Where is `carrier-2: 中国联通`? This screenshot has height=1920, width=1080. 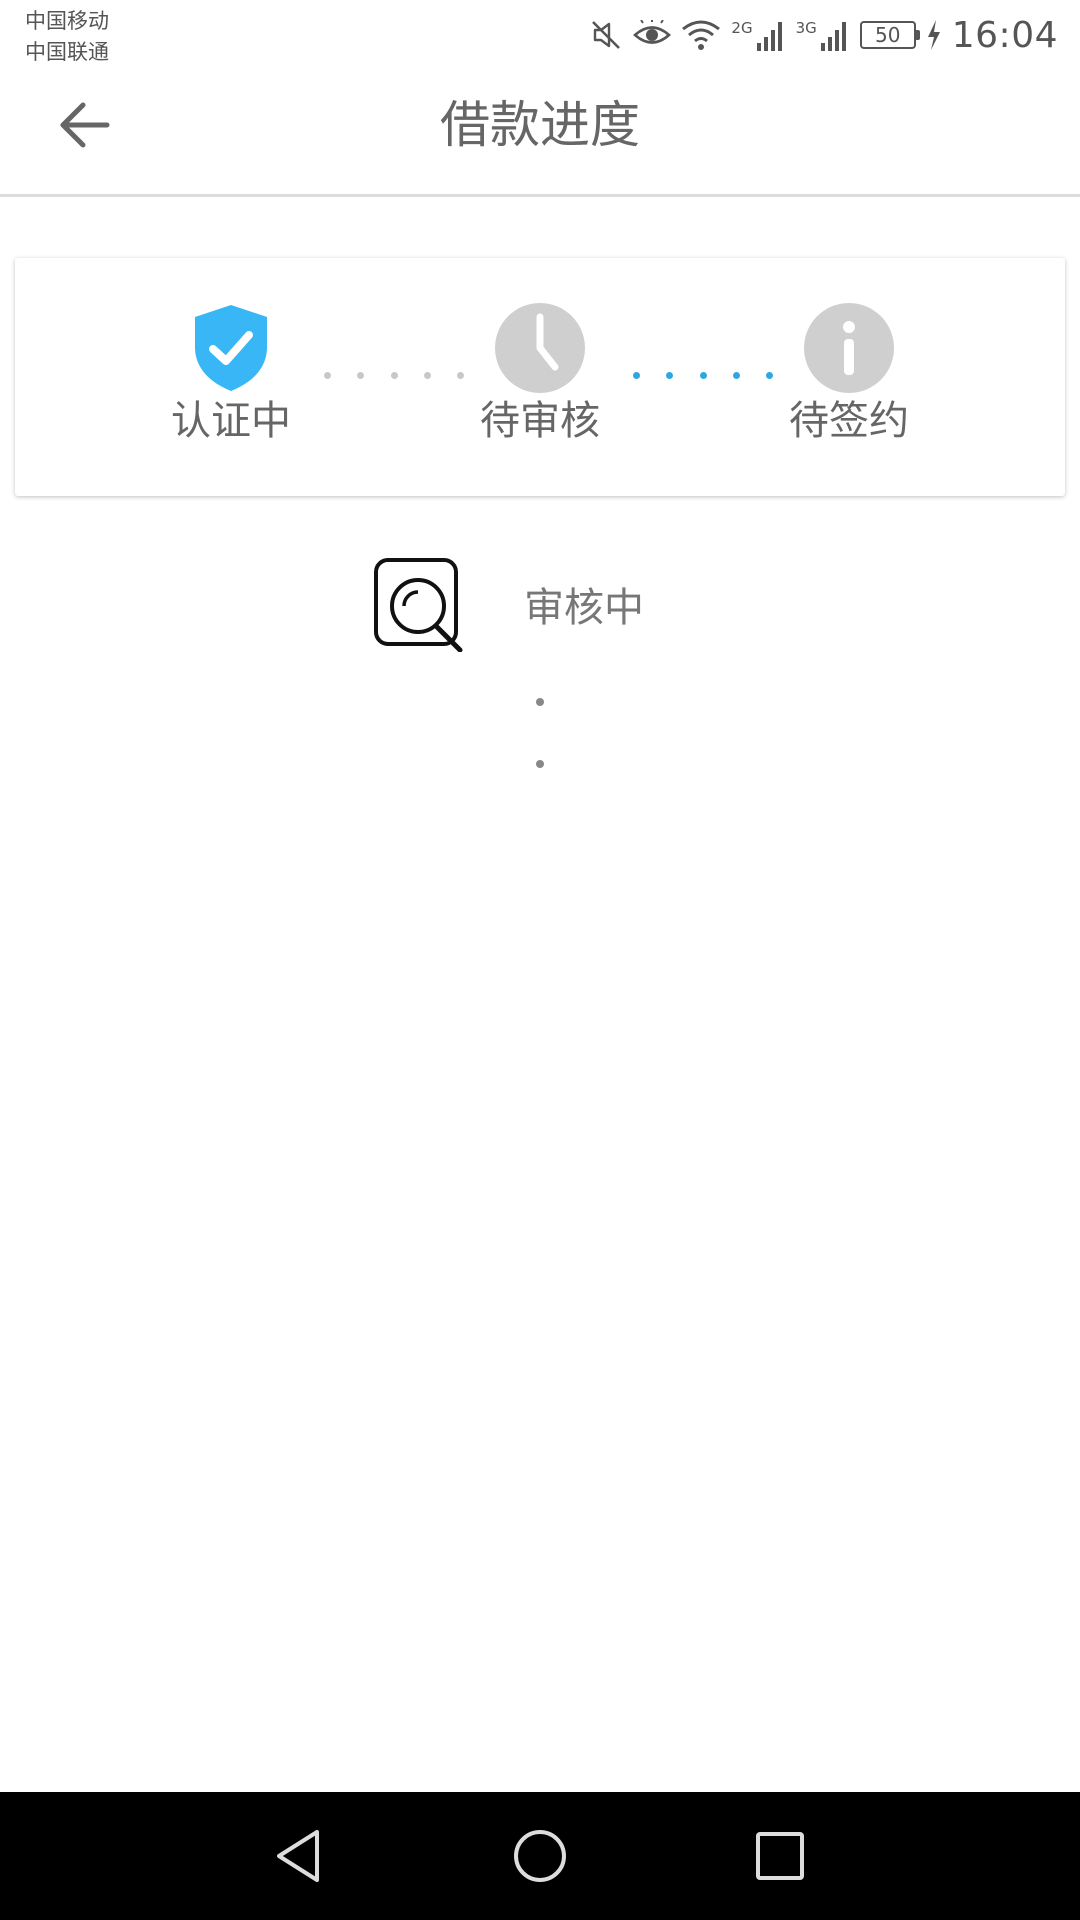 carrier-2: 中国联通 is located at coordinates (67, 52).